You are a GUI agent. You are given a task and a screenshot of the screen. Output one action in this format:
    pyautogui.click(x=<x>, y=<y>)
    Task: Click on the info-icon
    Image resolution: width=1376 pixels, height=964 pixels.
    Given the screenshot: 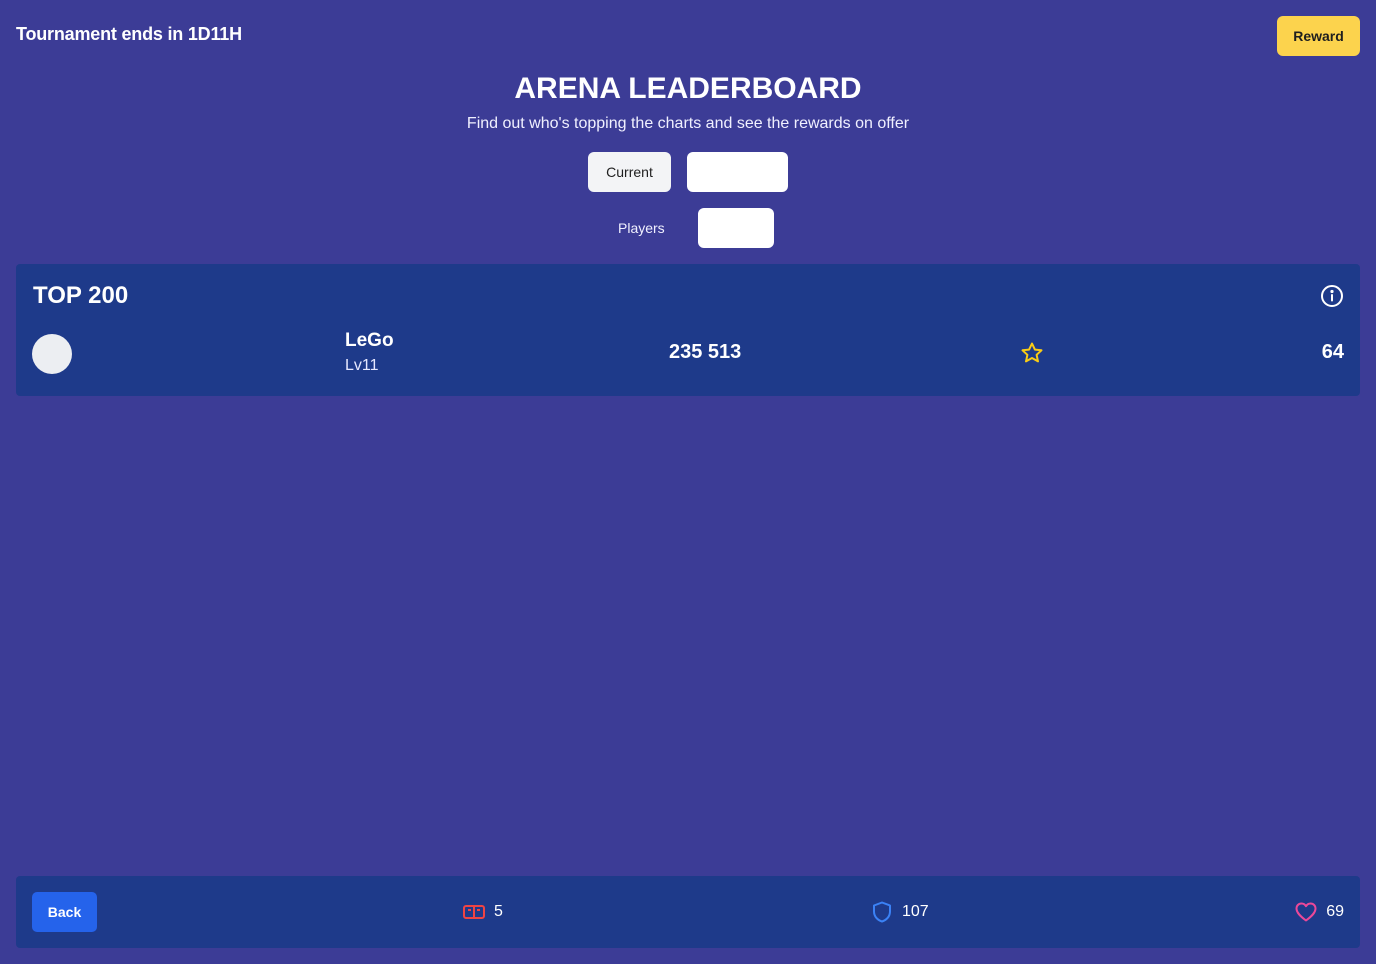 What is the action you would take?
    pyautogui.click(x=1332, y=296)
    